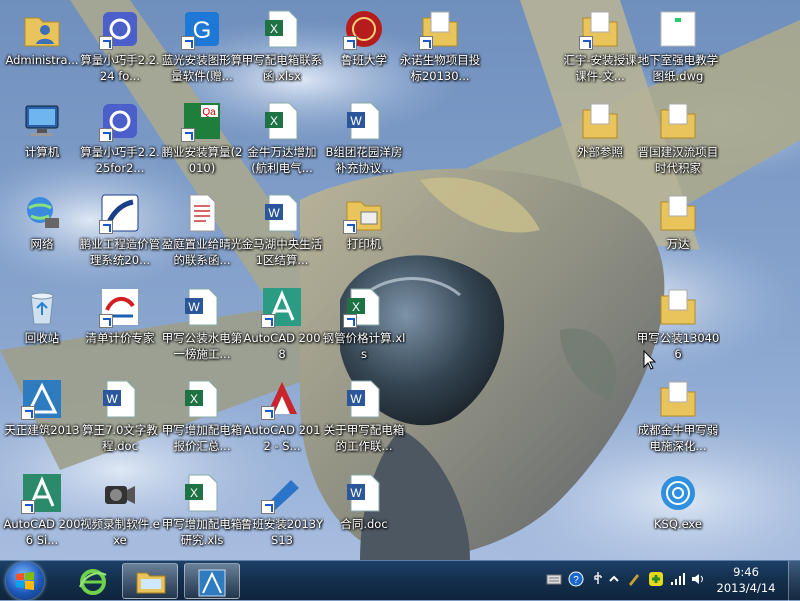  I want to click on desktop-icon-label: 鹏业安装算量(2010), so click(202, 160).